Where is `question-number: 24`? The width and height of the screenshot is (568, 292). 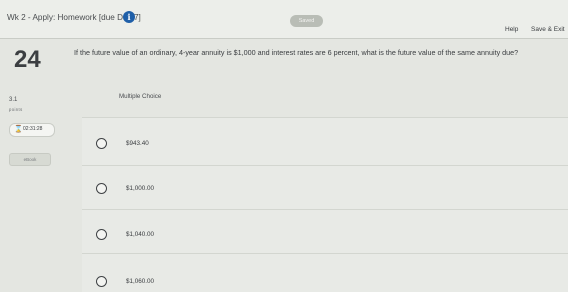
question-number: 24 is located at coordinates (27, 59).